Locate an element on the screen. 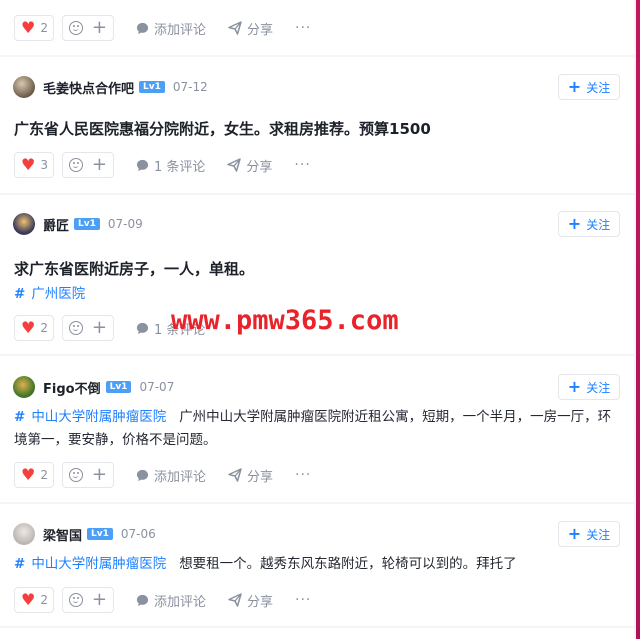  post-title: 广东省人民医院惠福分院附近，女生。求租房推荐。预算1500 is located at coordinates (222, 128).